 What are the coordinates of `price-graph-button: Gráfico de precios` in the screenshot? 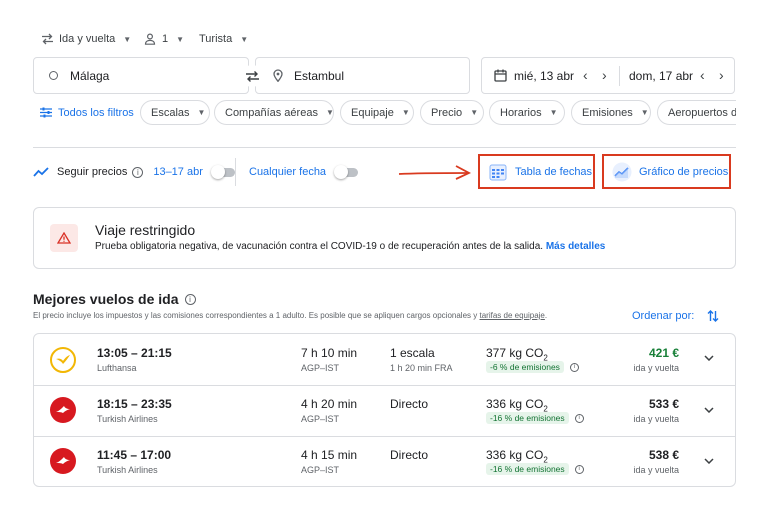 It's located at (666, 171).